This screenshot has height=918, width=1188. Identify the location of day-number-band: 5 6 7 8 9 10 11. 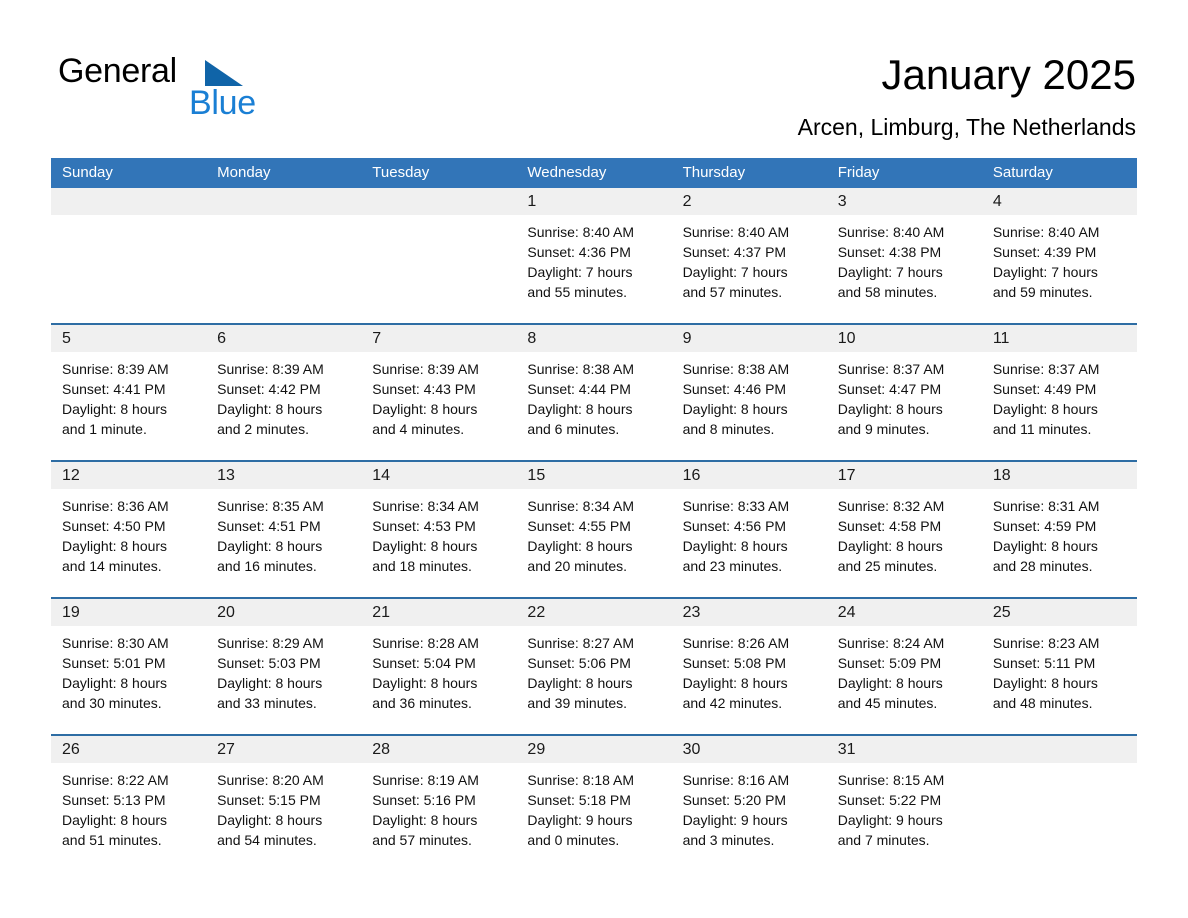
(594, 338).